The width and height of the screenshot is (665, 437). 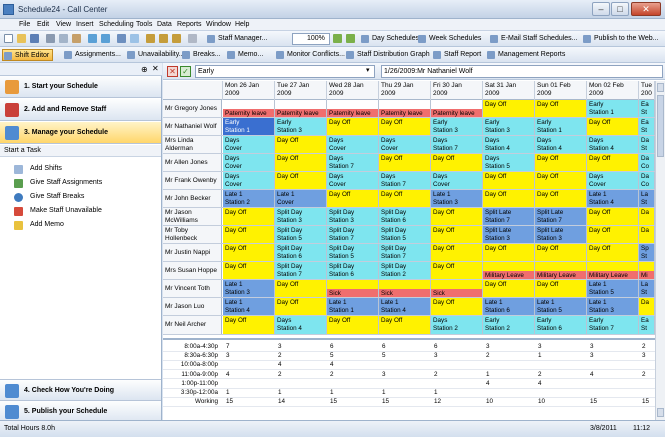 What do you see at coordinates (192, 180) in the screenshot?
I see `staff-name: Mr Frank Owenby` at bounding box center [192, 180].